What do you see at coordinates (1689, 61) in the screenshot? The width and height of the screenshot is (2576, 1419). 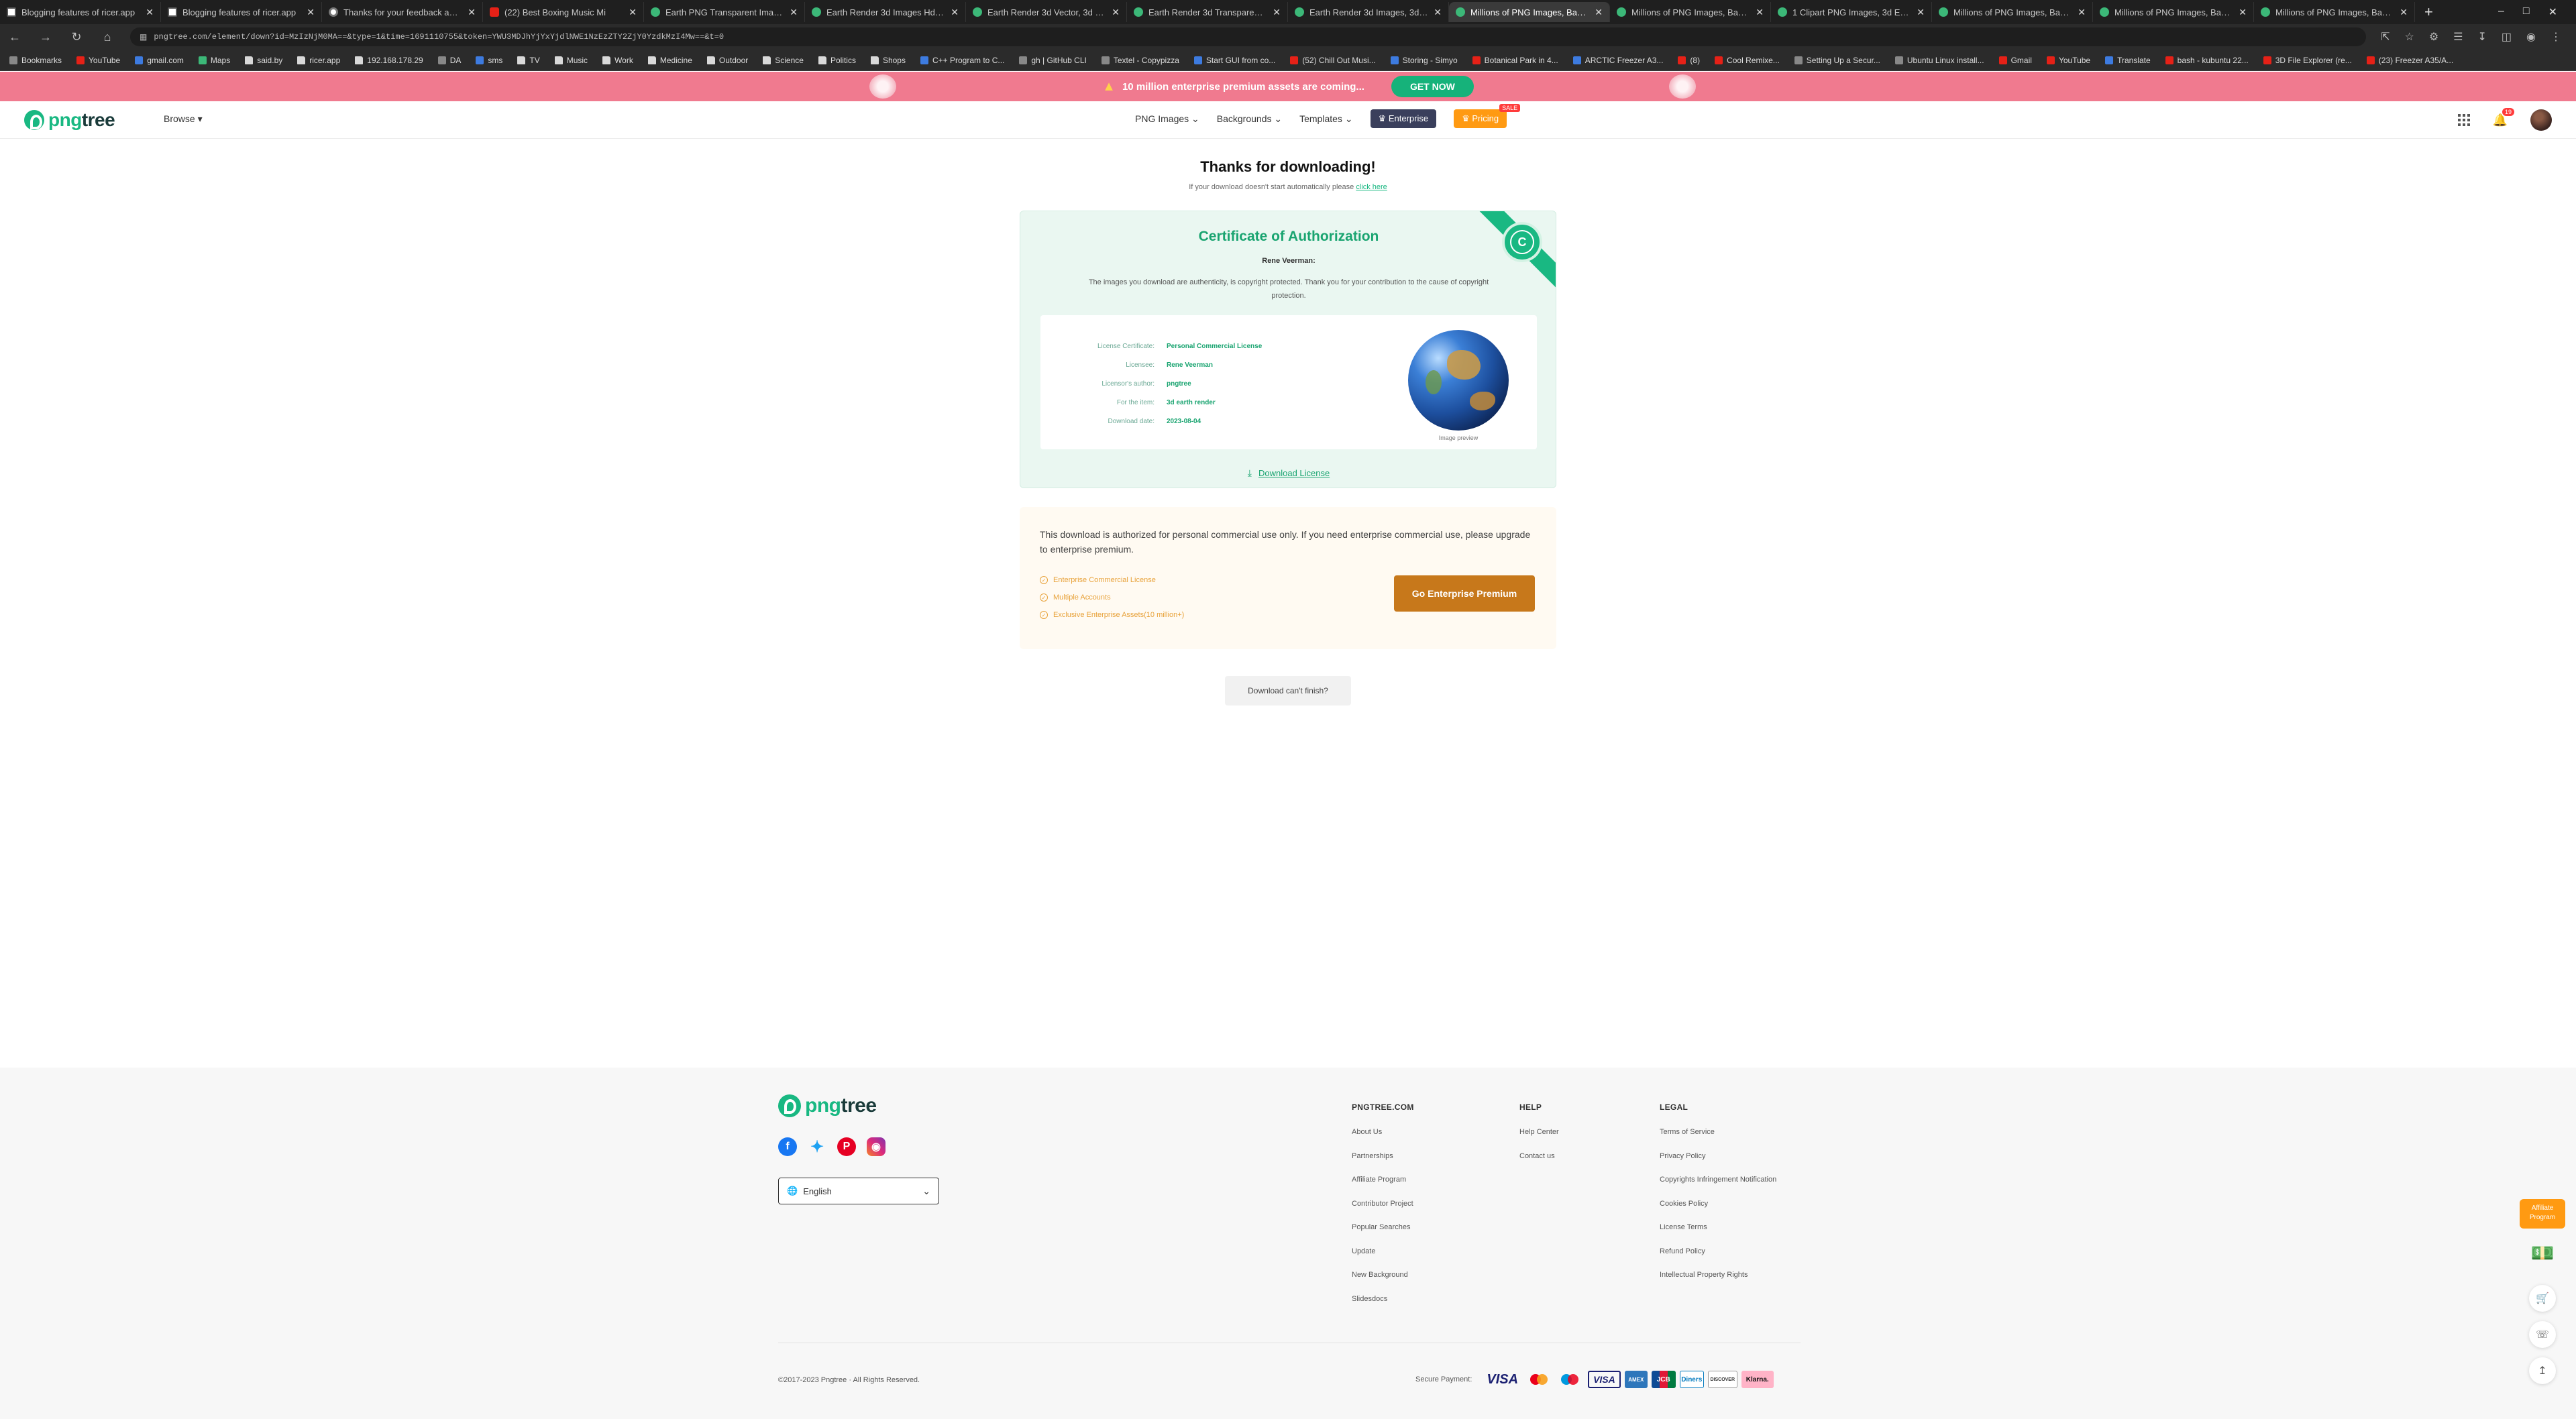 I see `bookmark-item: (8)` at bounding box center [1689, 61].